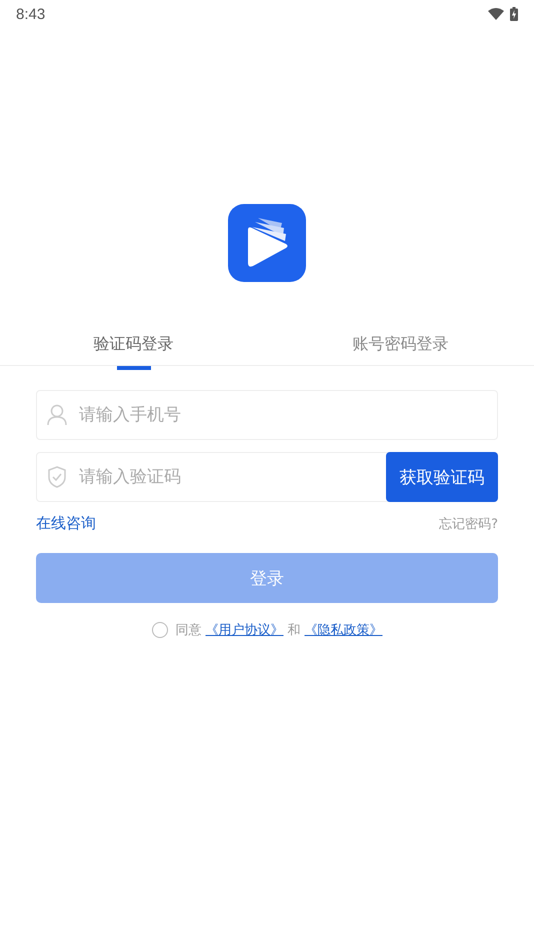 The image size is (534, 950). What do you see at coordinates (287, 415) in the screenshot?
I see `phone-input: 请输入手机号` at bounding box center [287, 415].